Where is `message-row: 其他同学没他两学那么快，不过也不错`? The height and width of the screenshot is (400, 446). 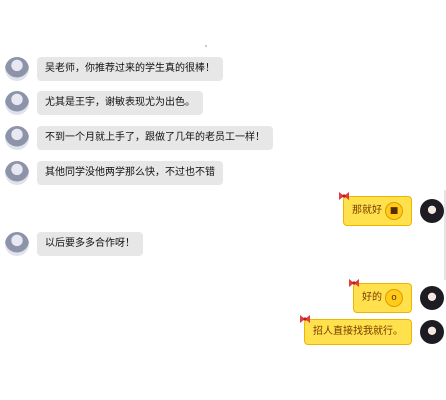 message-row: 其他同学没他两学那么快，不过也不错 is located at coordinates (114, 173).